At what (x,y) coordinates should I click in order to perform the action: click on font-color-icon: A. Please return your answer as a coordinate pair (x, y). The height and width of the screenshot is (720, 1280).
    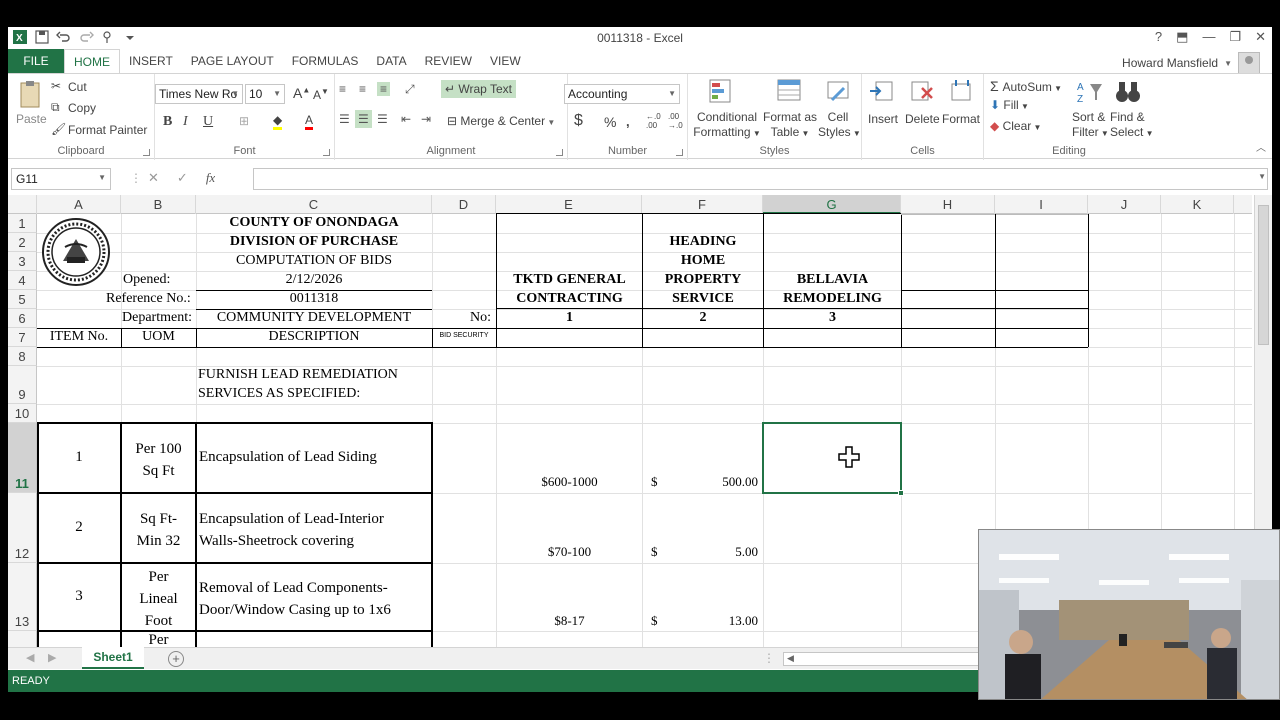
    Looking at the image, I should click on (309, 121).